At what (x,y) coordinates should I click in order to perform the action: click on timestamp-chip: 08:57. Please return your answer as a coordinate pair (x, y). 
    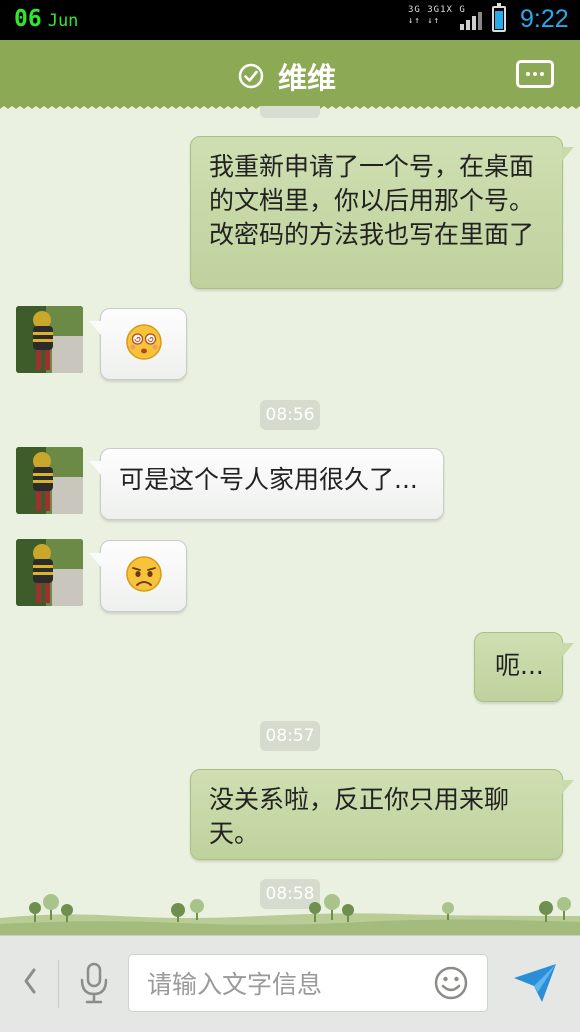
    Looking at the image, I should click on (290, 736).